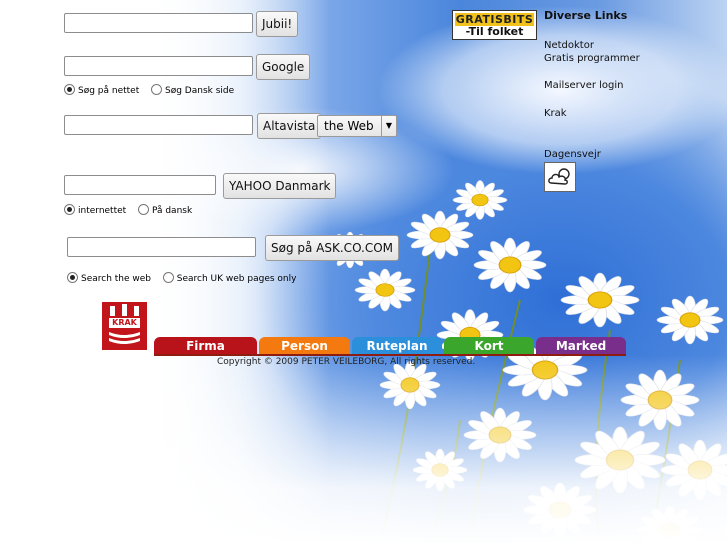 This screenshot has width=727, height=545. What do you see at coordinates (158, 23) in the screenshot?
I see `jubii-search-input` at bounding box center [158, 23].